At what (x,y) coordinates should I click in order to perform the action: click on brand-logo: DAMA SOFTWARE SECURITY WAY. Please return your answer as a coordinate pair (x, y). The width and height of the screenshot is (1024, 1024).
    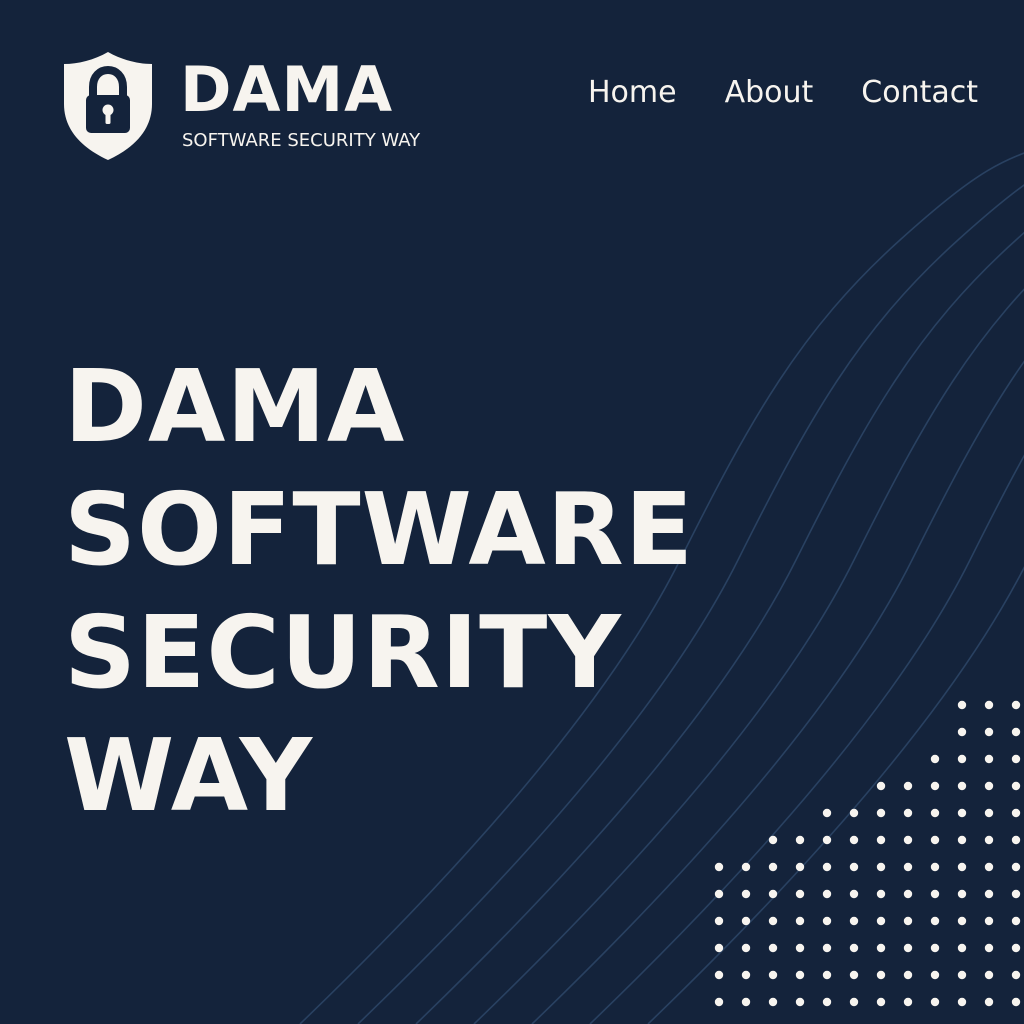
    Looking at the image, I should click on (262, 106).